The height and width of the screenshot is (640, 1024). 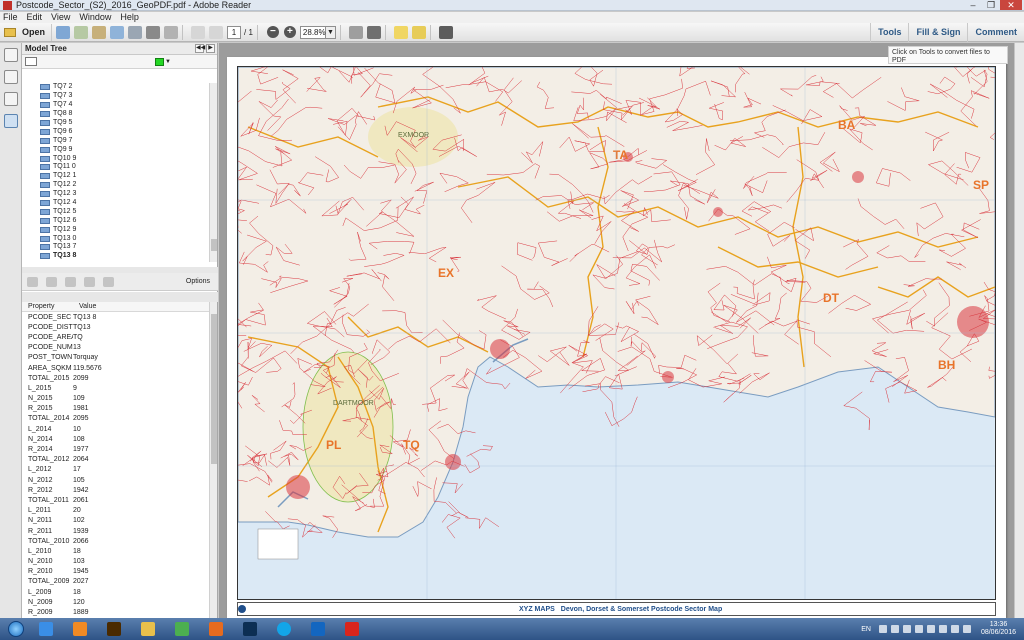 What do you see at coordinates (115, 470) in the screenshot?
I see `property-row: L_2012 17` at bounding box center [115, 470].